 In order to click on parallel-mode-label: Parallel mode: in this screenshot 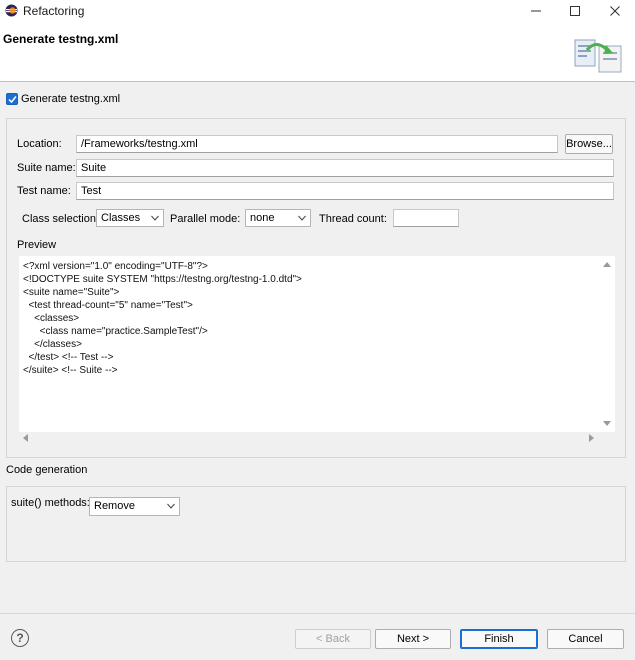, I will do `click(205, 219)`.